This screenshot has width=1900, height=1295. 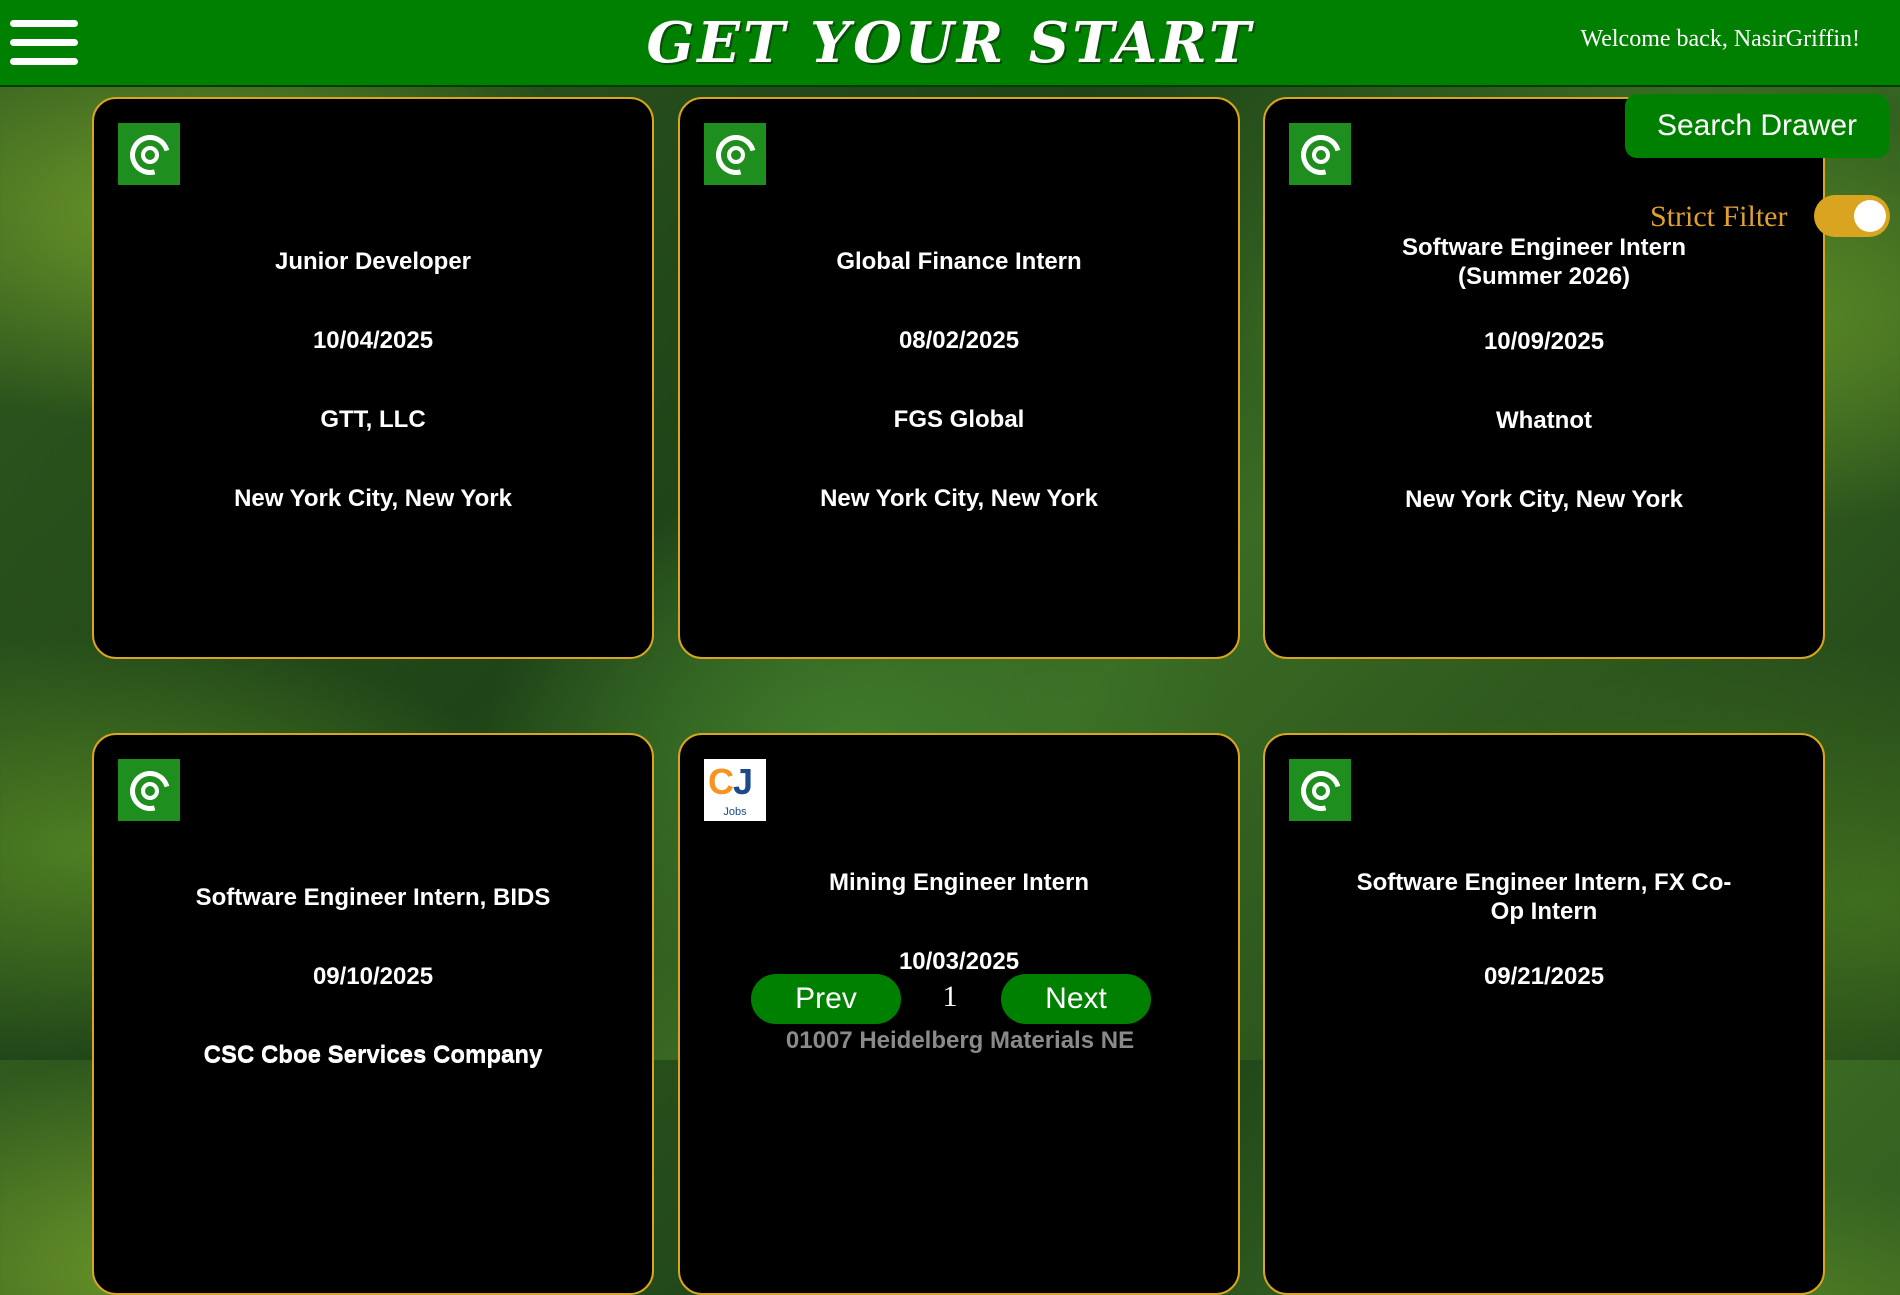 What do you see at coordinates (1544, 420) in the screenshot?
I see `job-company: Whatnot` at bounding box center [1544, 420].